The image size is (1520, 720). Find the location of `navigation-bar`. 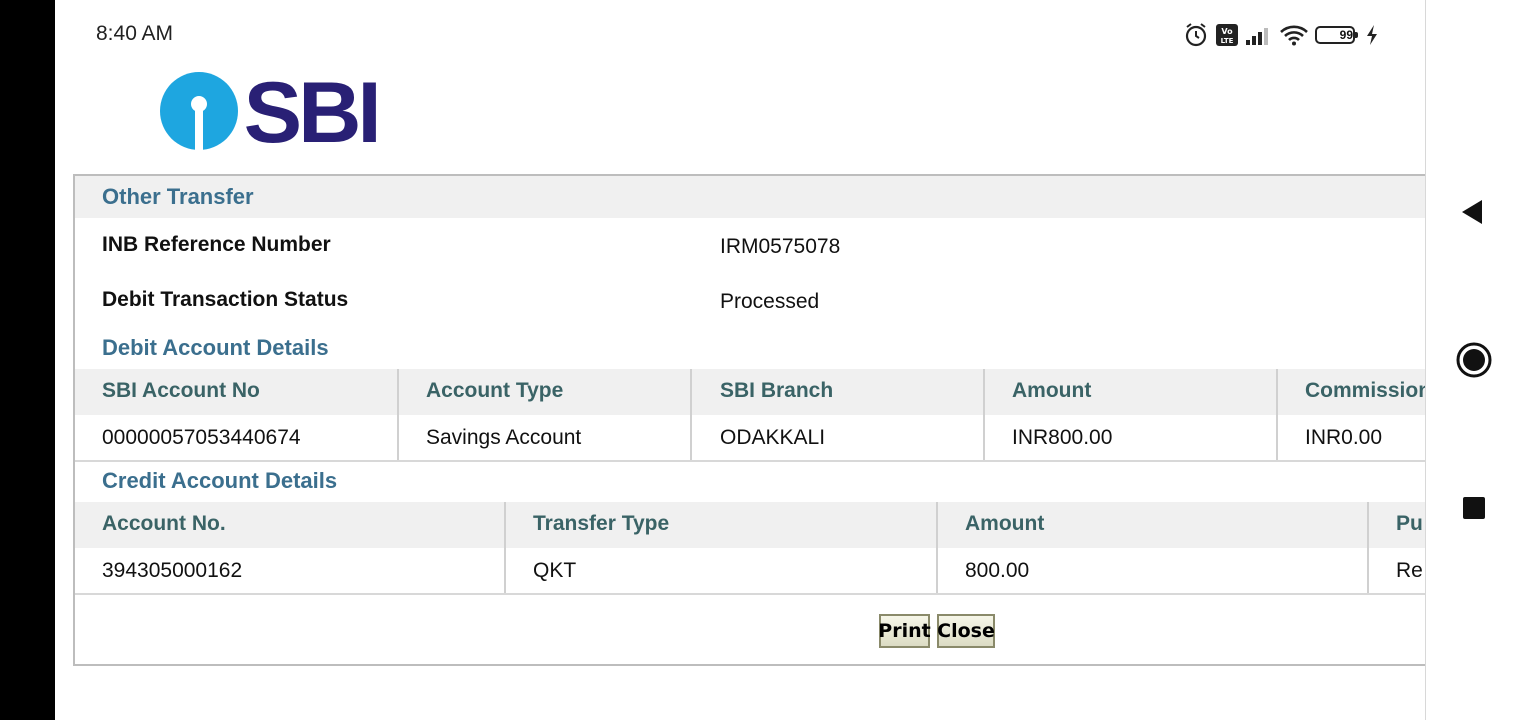

navigation-bar is located at coordinates (1472, 360).